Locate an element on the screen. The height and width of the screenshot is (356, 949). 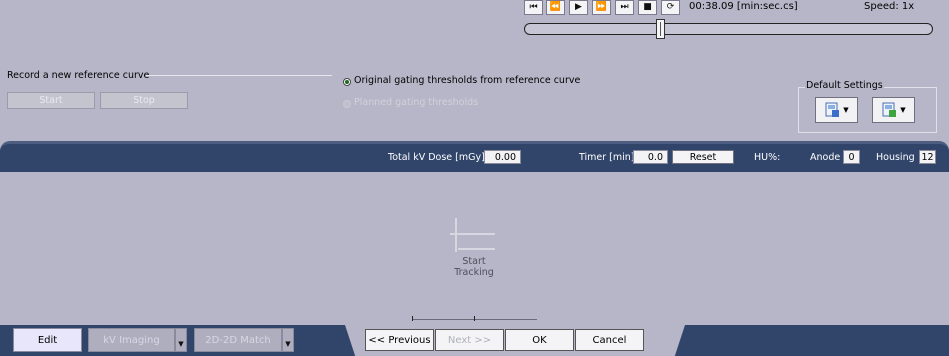
reset-timer-button: Reset is located at coordinates (703, 157).